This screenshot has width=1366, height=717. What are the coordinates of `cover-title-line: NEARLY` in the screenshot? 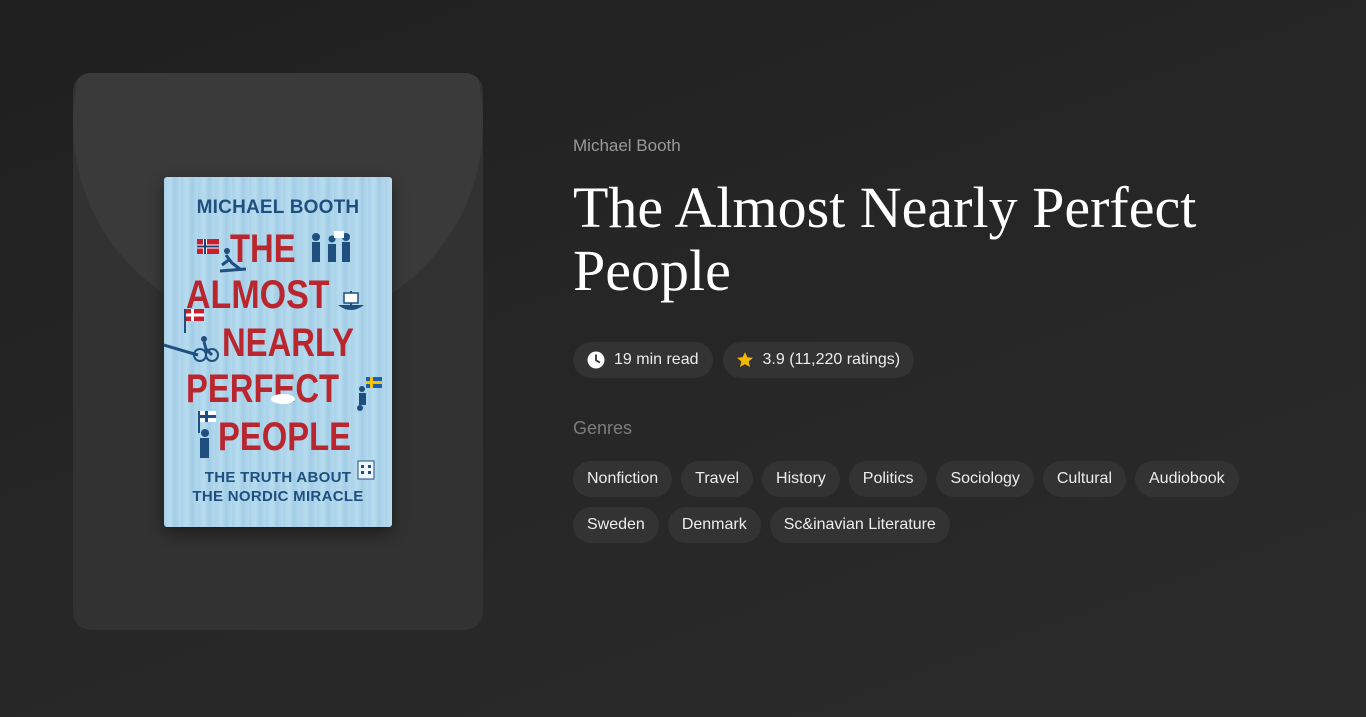 It's located at (288, 343).